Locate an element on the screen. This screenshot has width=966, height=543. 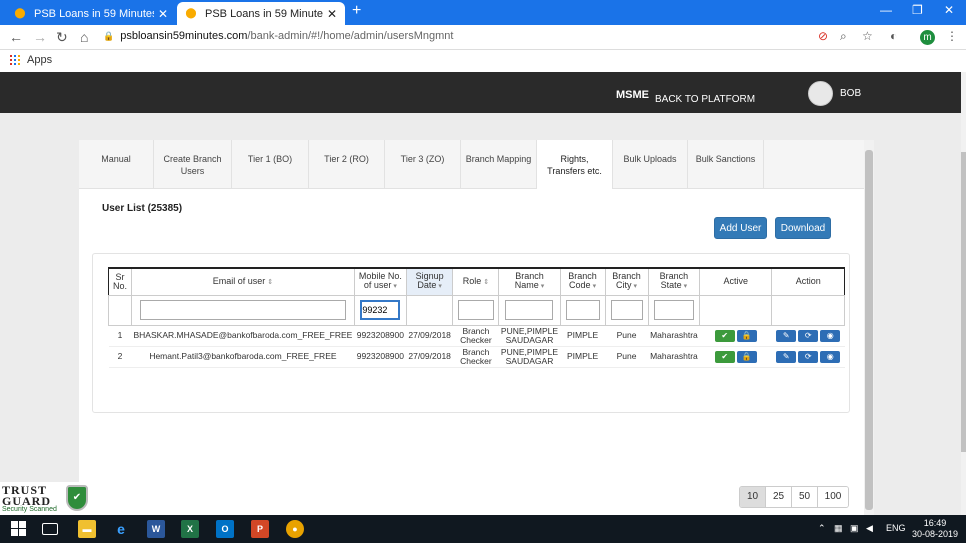
tab-tier-2: Tier 2 (RO) is located at coordinates (347, 164).